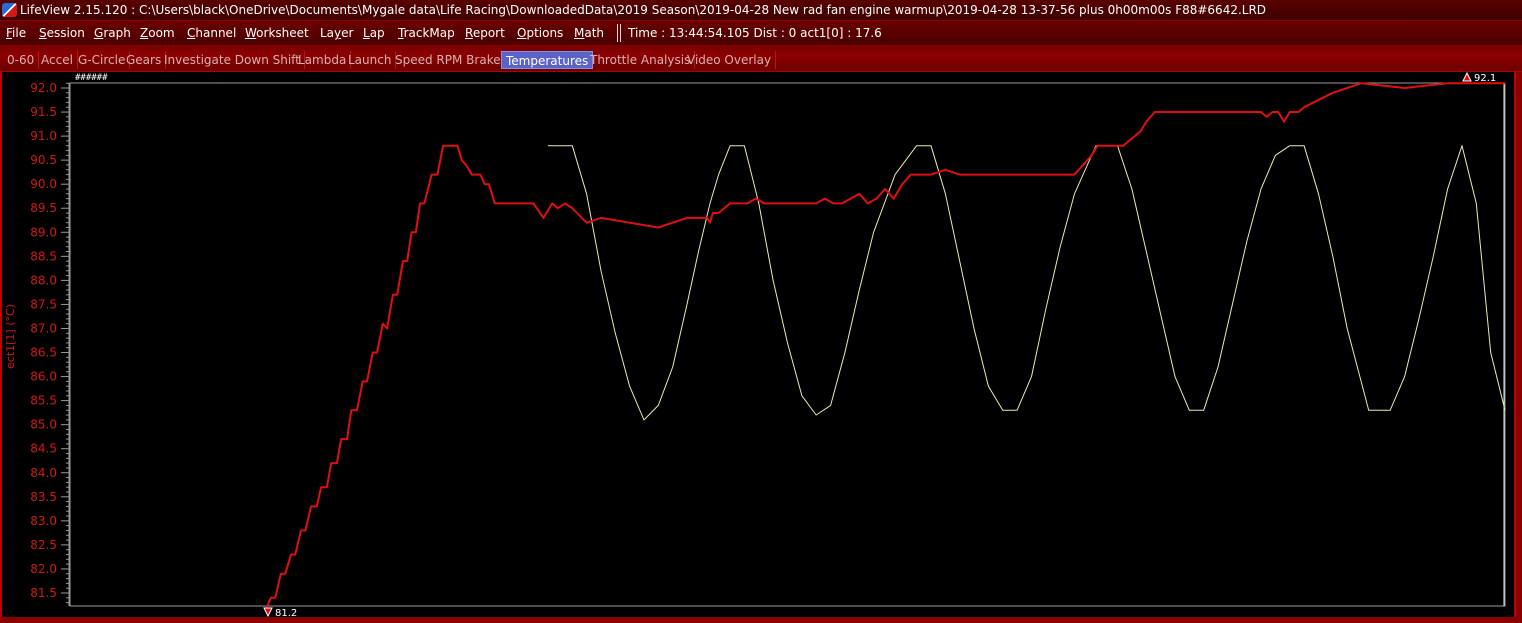 The height and width of the screenshot is (623, 1522). Describe the element at coordinates (43, 232) in the screenshot. I see `y-tick-label: 89.0` at that location.